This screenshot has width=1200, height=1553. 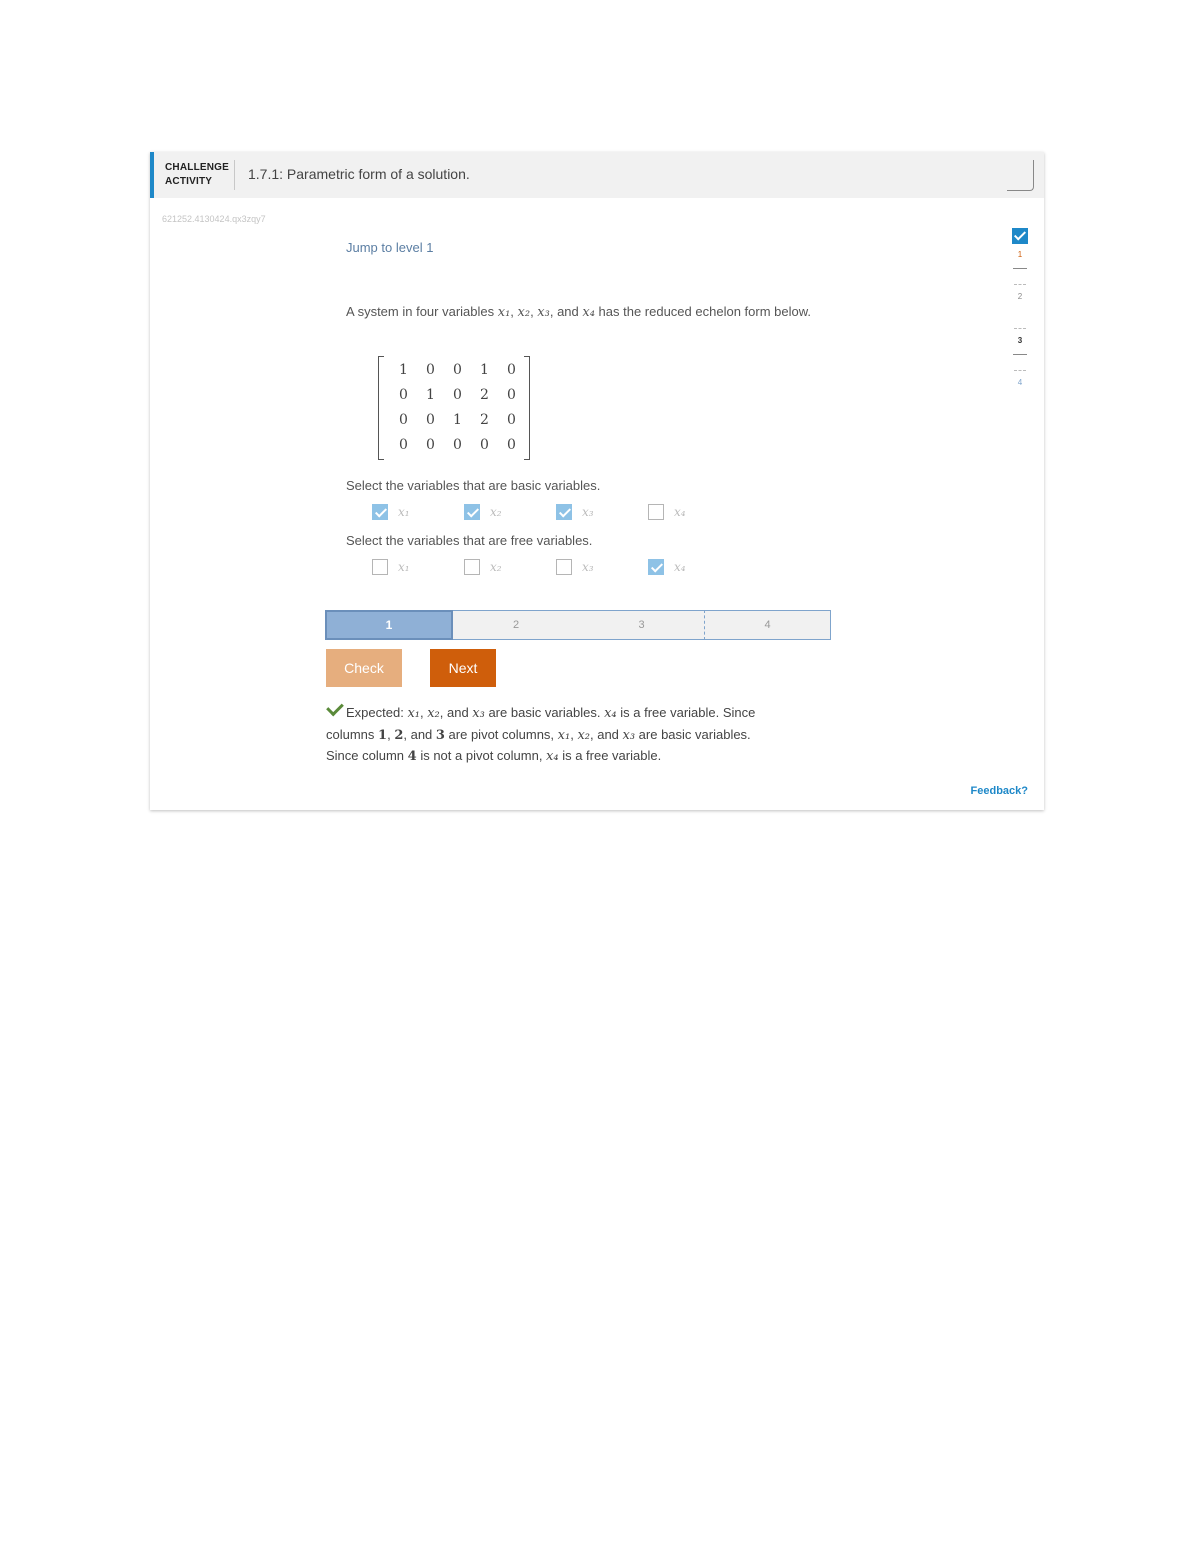 I want to click on free-variables-options: x₁ x₂ x₃ x₄, so click(x=556, y=567).